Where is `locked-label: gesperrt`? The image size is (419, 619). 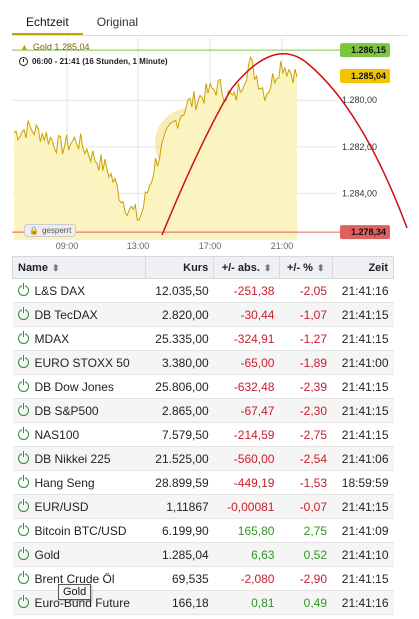
locked-label: gesperrt is located at coordinates (56, 230).